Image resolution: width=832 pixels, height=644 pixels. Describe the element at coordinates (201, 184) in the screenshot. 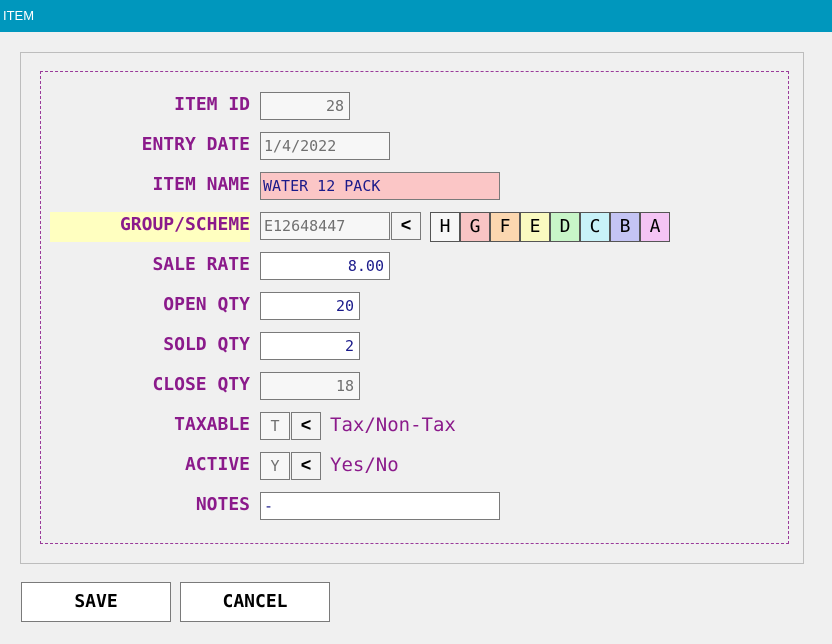

I see `item-name-label: ITEM NAME` at that location.